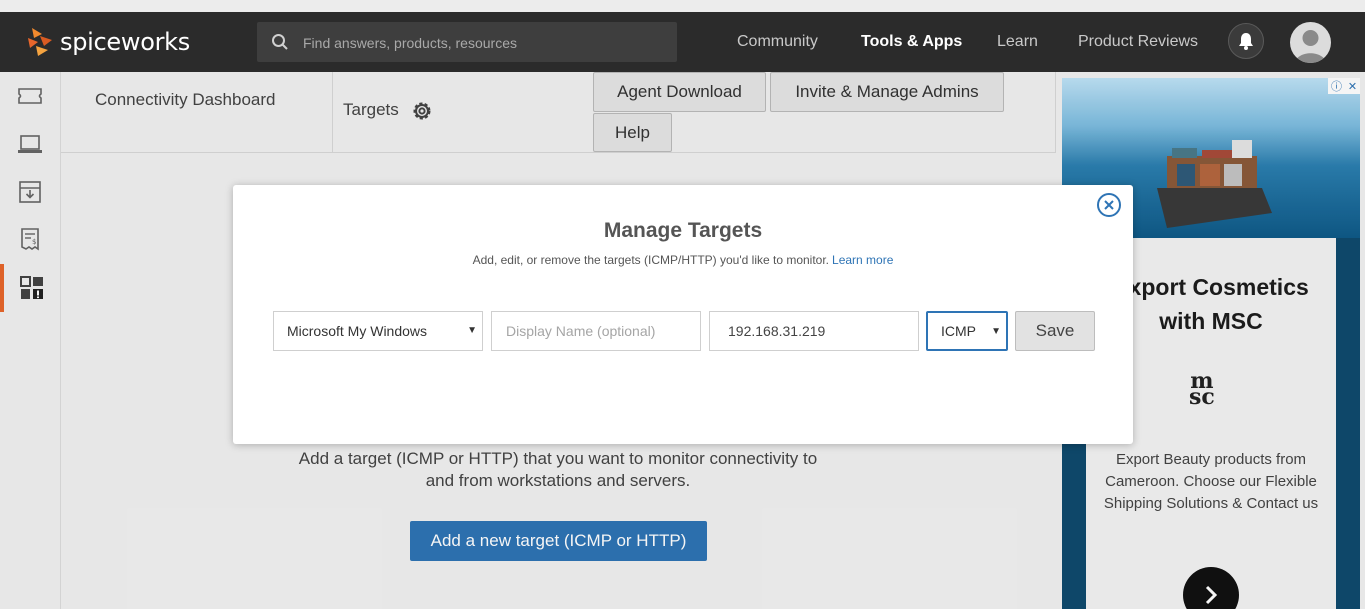  Describe the element at coordinates (1310, 46) in the screenshot. I see `user-avatar-icon` at that location.